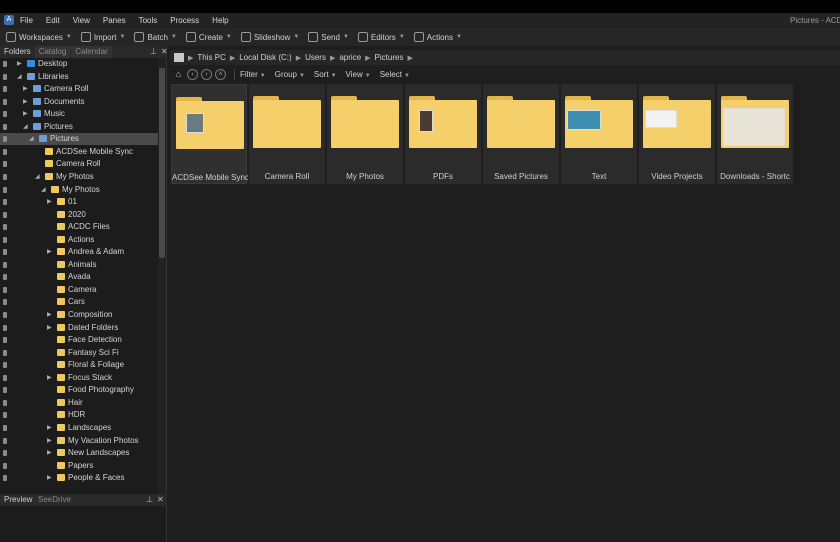  I want to click on tree-item: Avada, so click(79, 277).